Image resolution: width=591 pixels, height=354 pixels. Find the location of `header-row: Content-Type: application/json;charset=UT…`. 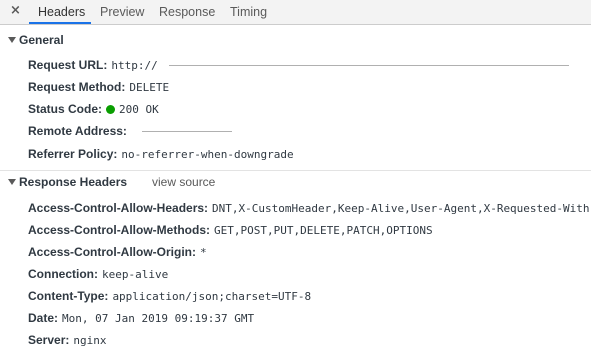

header-row: Content-Type: application/json;charset=UT… is located at coordinates (169, 296).